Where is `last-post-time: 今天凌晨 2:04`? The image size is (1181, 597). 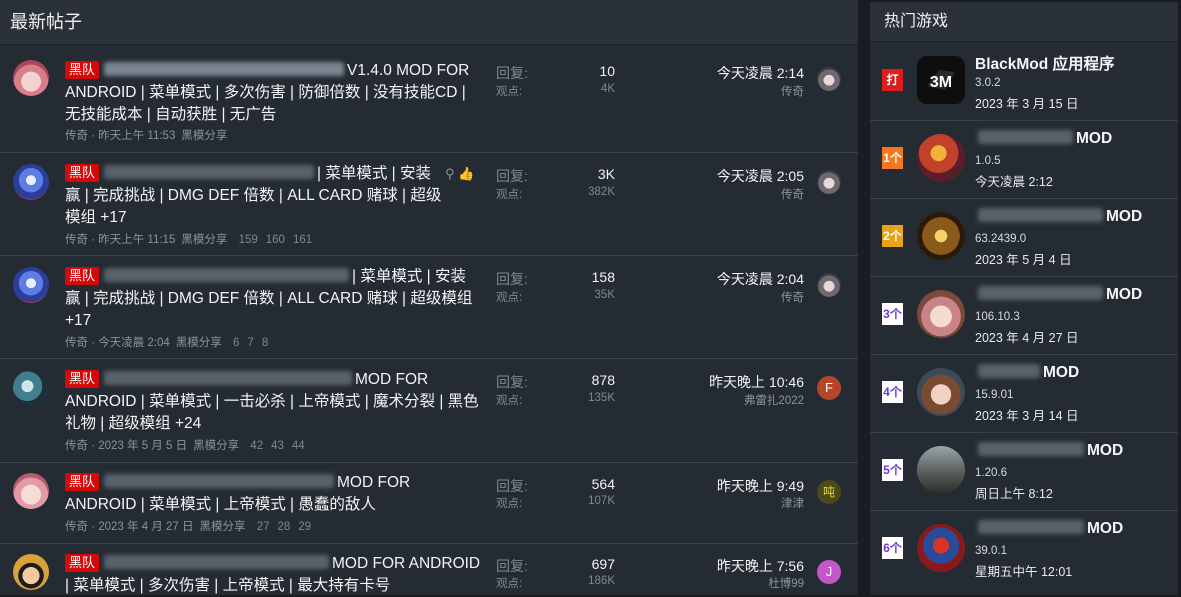
last-post-time: 今天凌晨 2:04 is located at coordinates (760, 279).